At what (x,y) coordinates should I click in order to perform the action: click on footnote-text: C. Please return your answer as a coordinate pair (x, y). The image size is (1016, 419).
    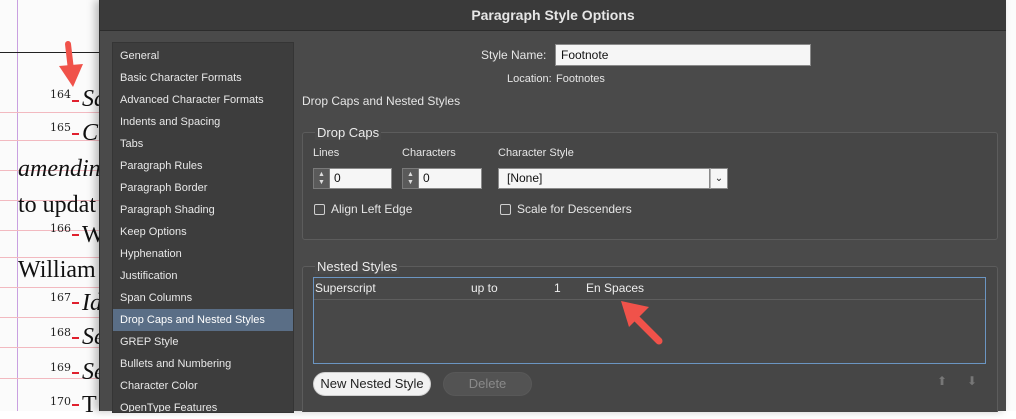
    Looking at the image, I should click on (90, 133).